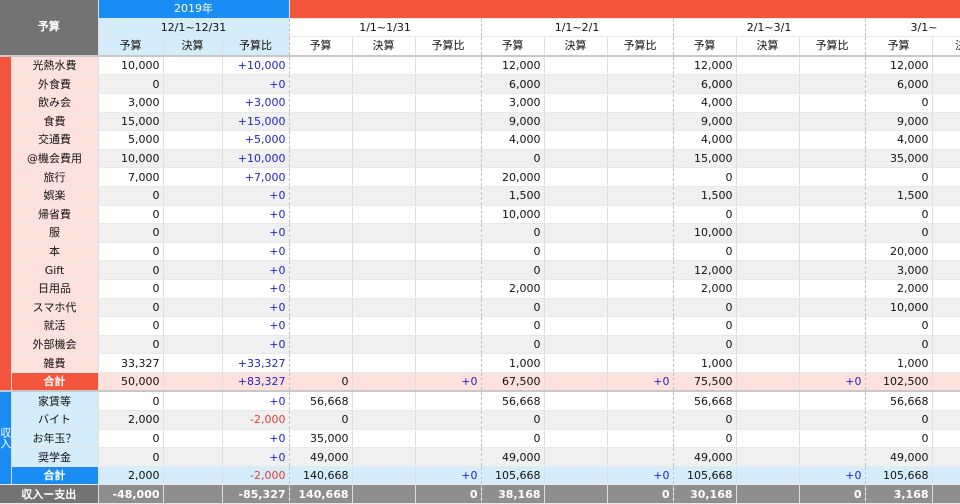 Image resolution: width=960 pixels, height=504 pixels. Describe the element at coordinates (55, 270) in the screenshot. I see `category-label: Gift` at that location.